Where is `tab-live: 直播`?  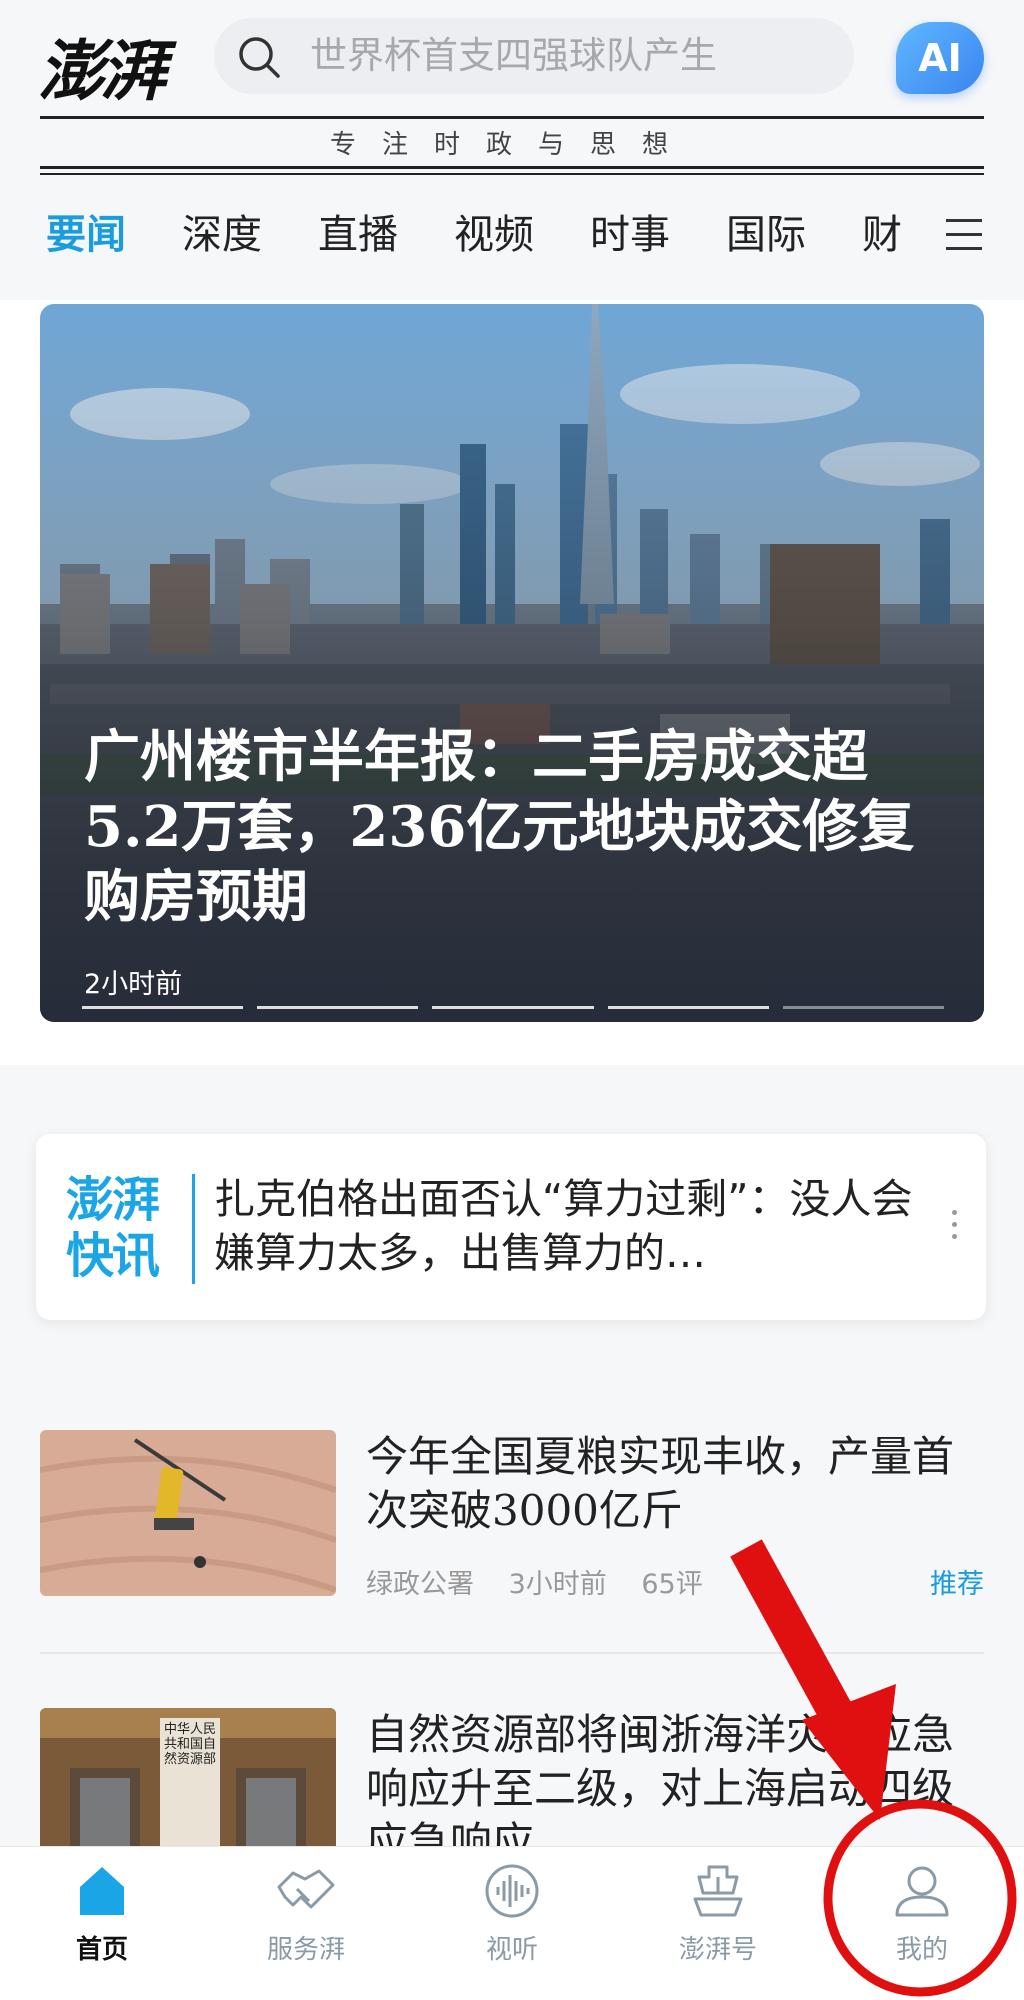 tab-live: 直播 is located at coordinates (358, 235).